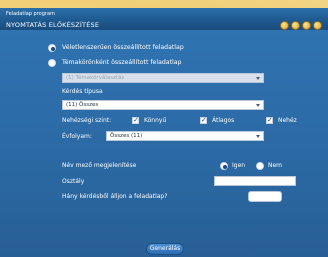  I want to click on name-field-no-label: Nem, so click(275, 165).